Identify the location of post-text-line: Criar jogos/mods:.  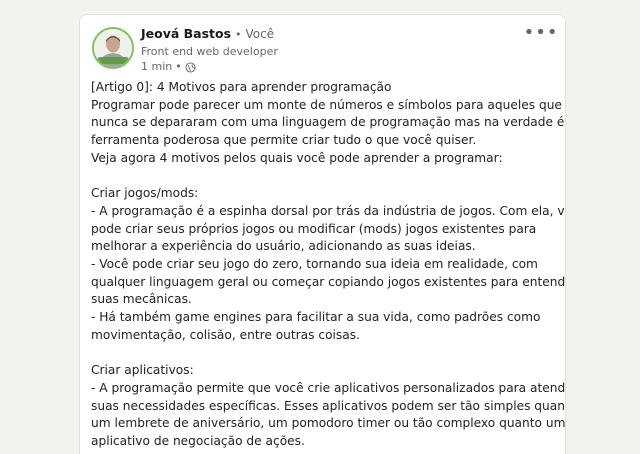
(145, 193).